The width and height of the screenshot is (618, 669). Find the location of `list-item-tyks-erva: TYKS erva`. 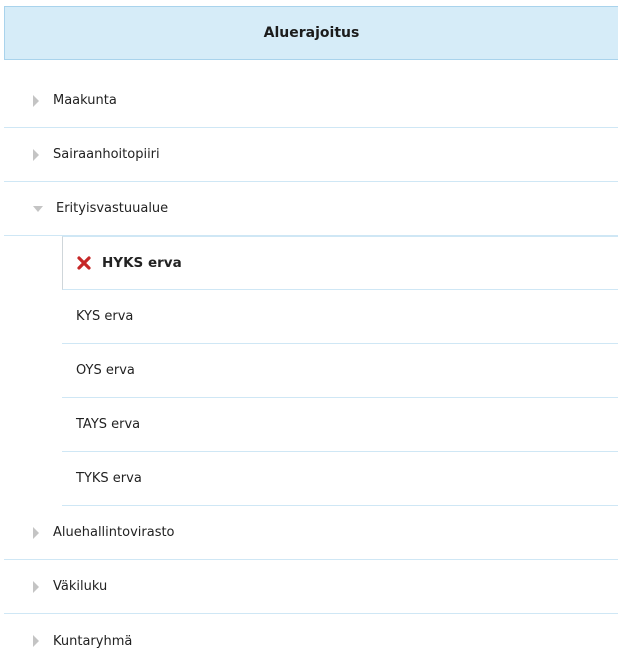

list-item-tyks-erva: TYKS erva is located at coordinates (340, 479).